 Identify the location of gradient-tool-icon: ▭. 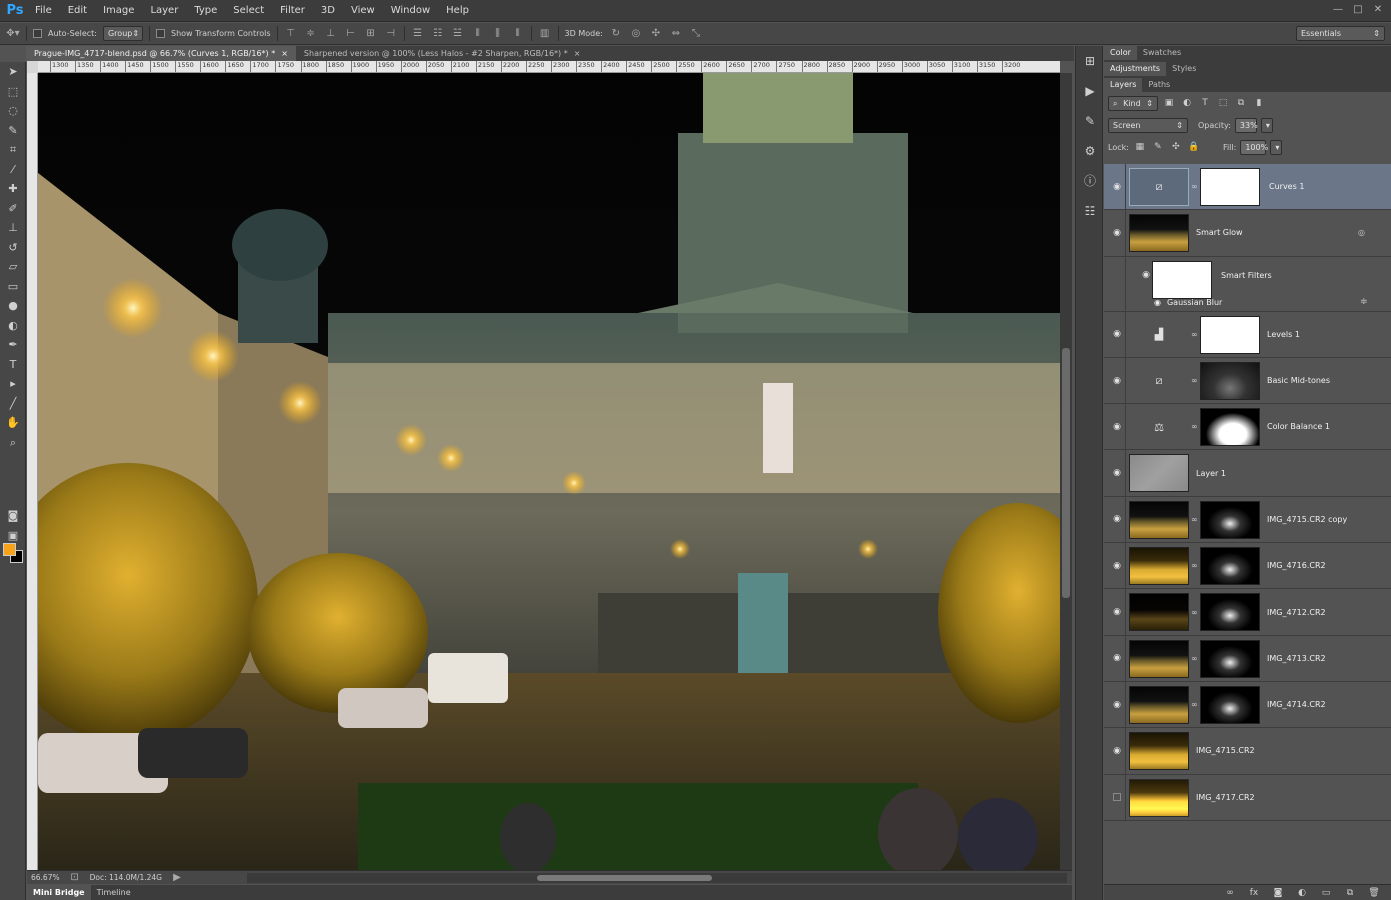
(13, 287).